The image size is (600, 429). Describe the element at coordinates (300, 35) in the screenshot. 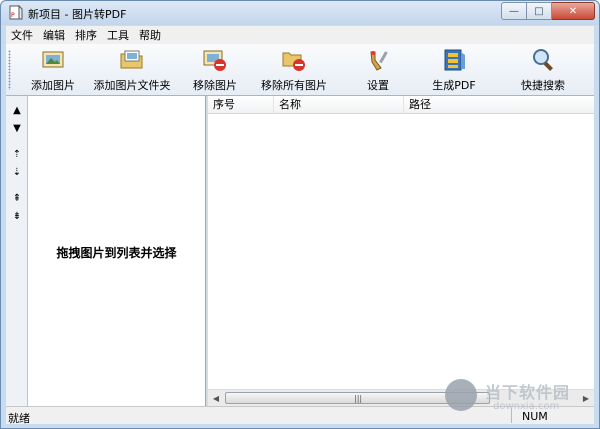

I see `menu-bar: 文件 编辑 排序 工具 帮助` at that location.